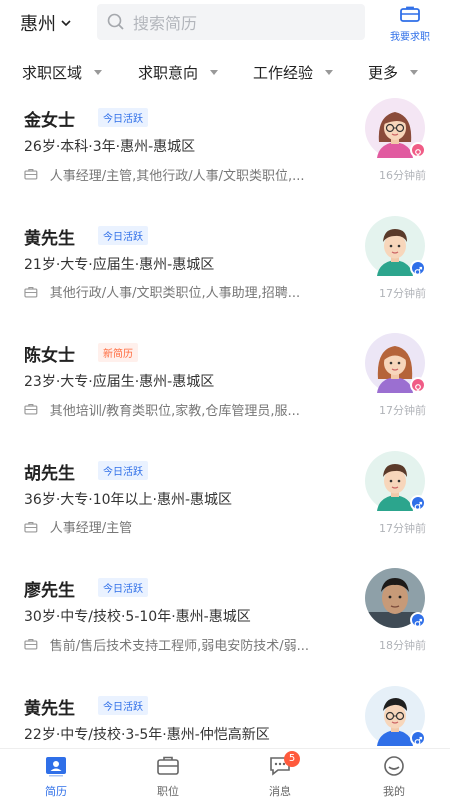  Describe the element at coordinates (165, 23) in the screenshot. I see `search-placeholder: 搜索简历` at that location.